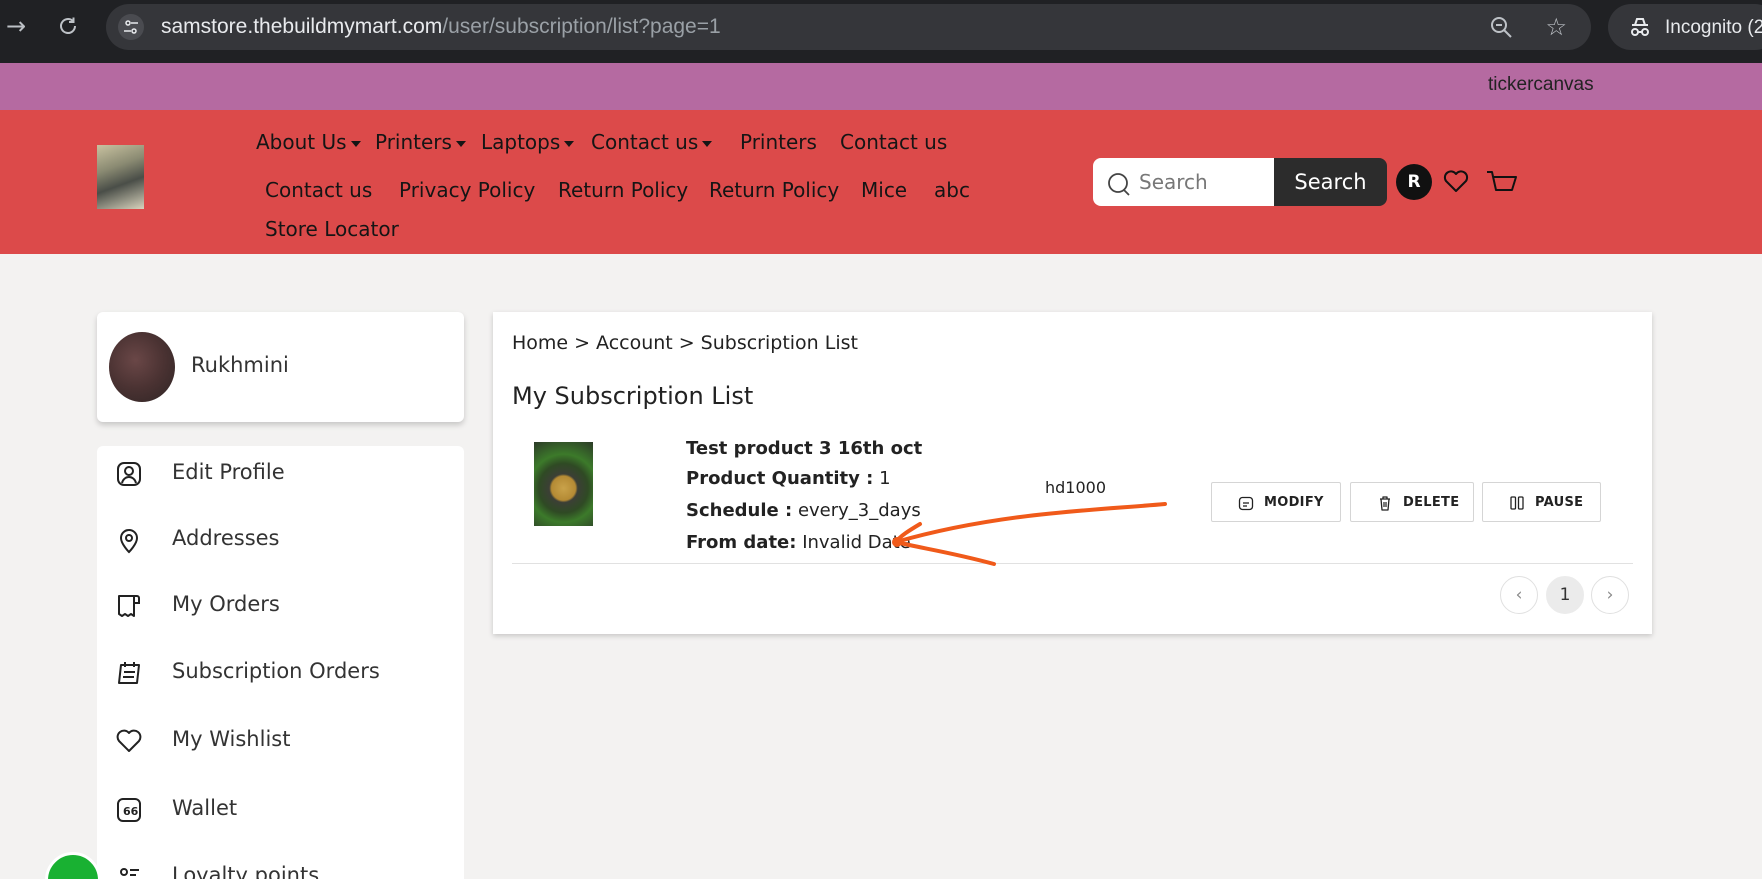 This screenshot has width=1762, height=879. I want to click on receipt-icon, so click(129, 606).